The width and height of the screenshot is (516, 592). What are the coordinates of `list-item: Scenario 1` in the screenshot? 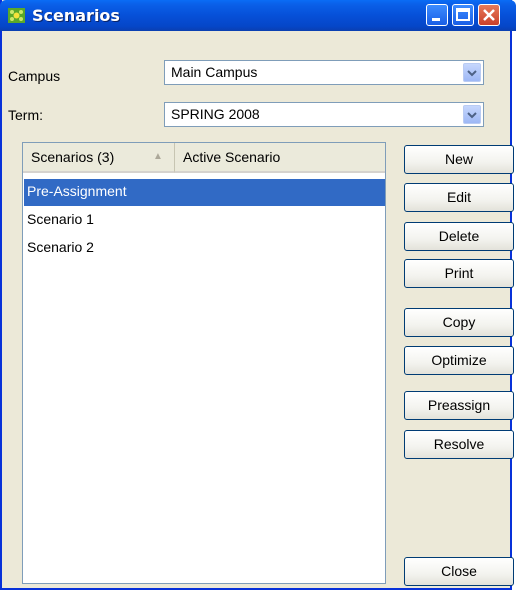 It's located at (204, 220).